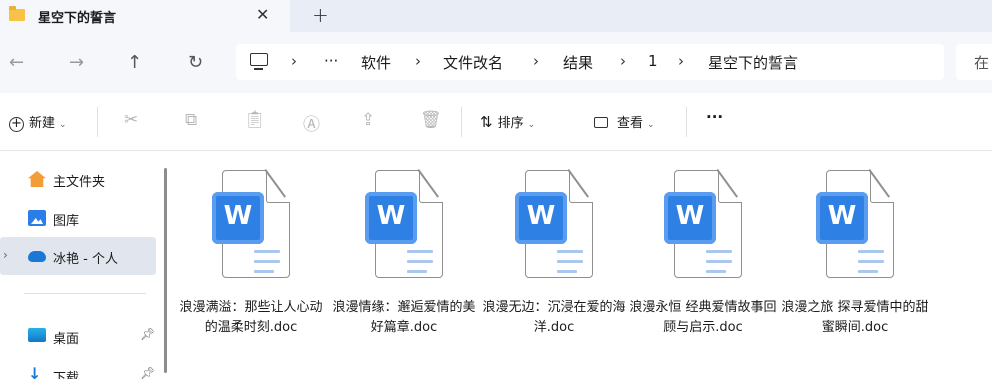 Image resolution: width=992 pixels, height=379 pixels. Describe the element at coordinates (145, 16) in the screenshot. I see `tab-active: 星空下的誓言 ✕` at that location.